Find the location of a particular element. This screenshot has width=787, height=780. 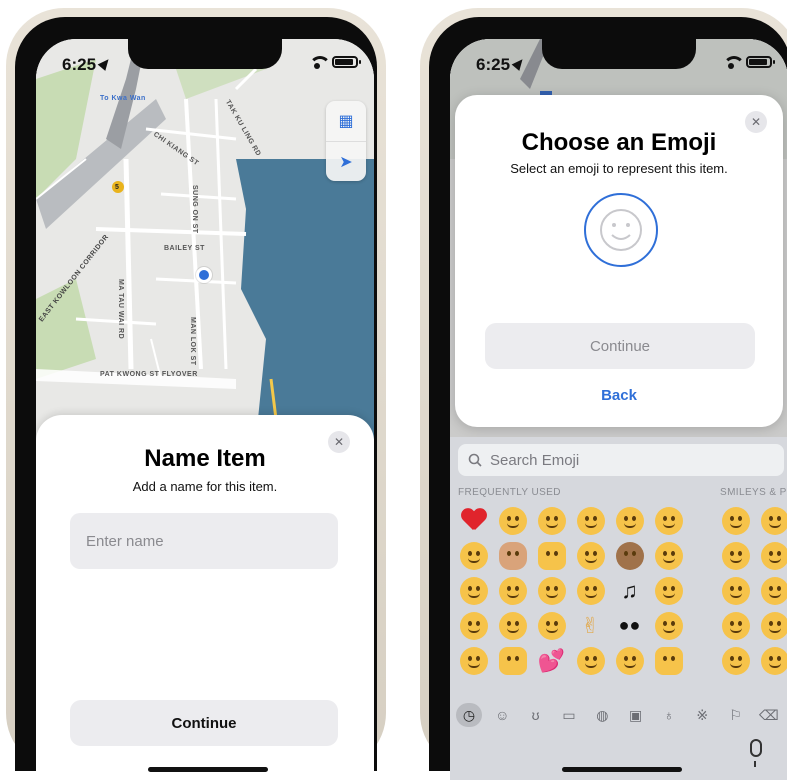

winking-tongue-face-icon is located at coordinates (669, 591).